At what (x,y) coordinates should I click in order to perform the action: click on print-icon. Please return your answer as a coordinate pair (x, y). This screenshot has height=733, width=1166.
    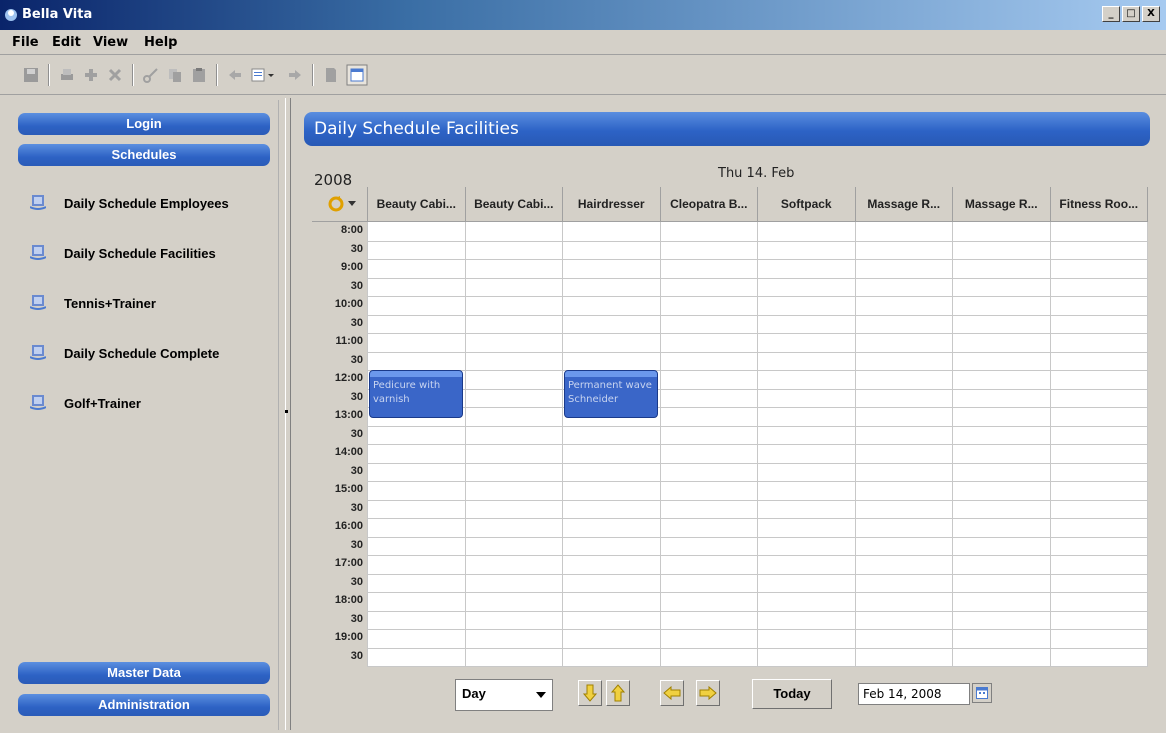
    Looking at the image, I should click on (67, 75).